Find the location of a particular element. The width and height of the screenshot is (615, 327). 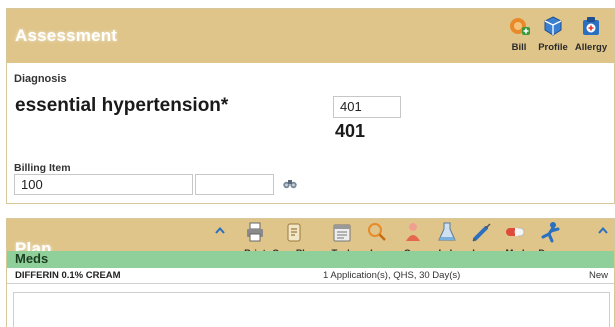

printer-icon is located at coordinates (255, 232).